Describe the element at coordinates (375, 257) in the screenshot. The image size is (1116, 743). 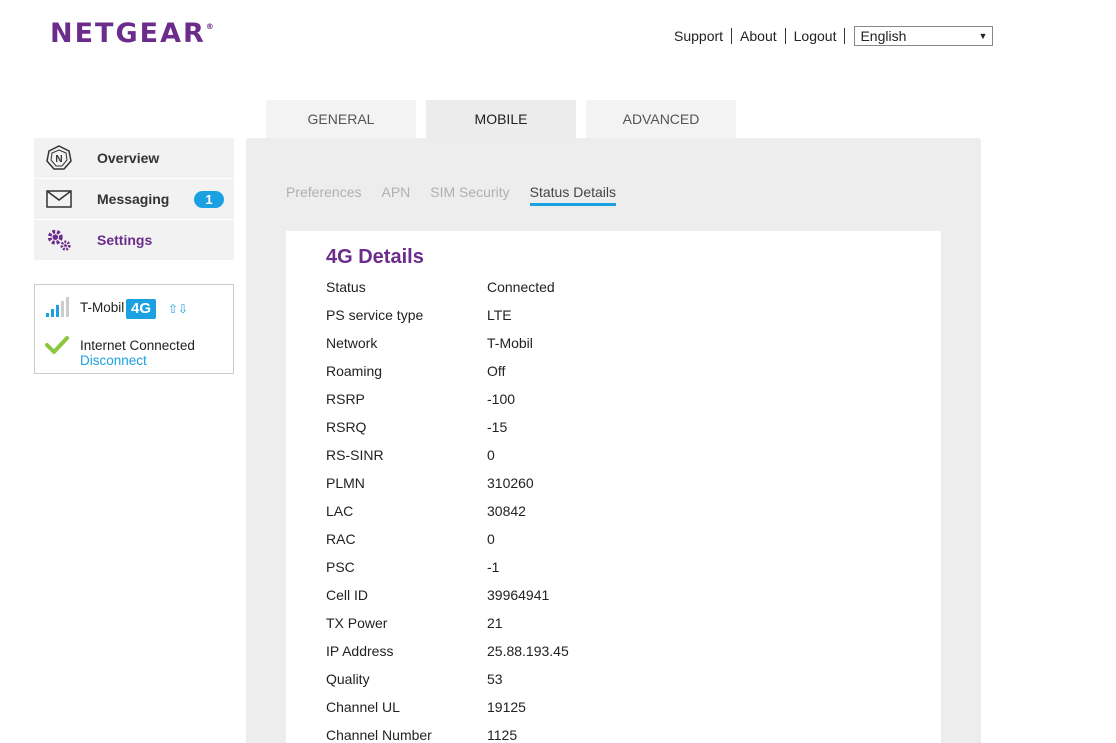
I see `section-title: 4G Details` at that location.